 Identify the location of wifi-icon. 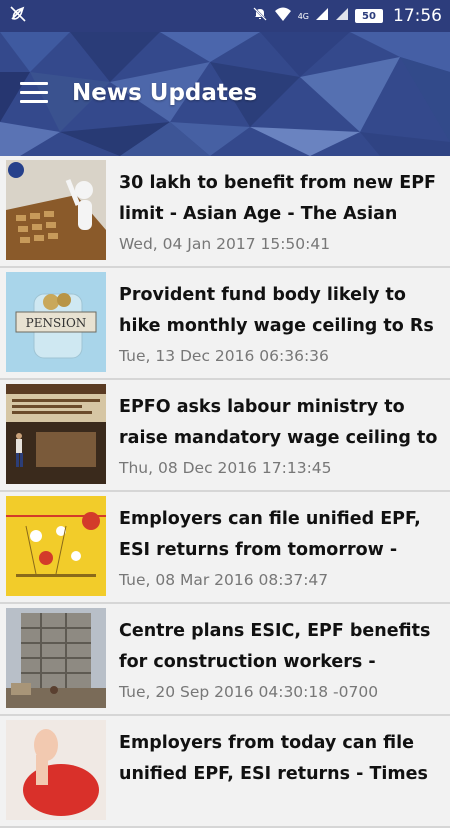
(283, 16).